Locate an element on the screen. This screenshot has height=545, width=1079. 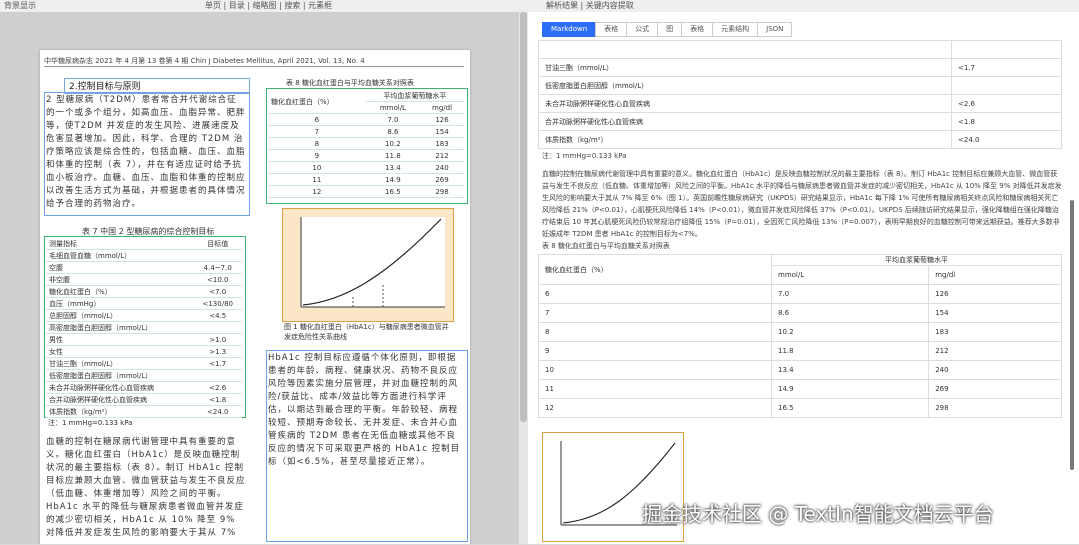
pdf-scrollbar is located at coordinates (523, 278).